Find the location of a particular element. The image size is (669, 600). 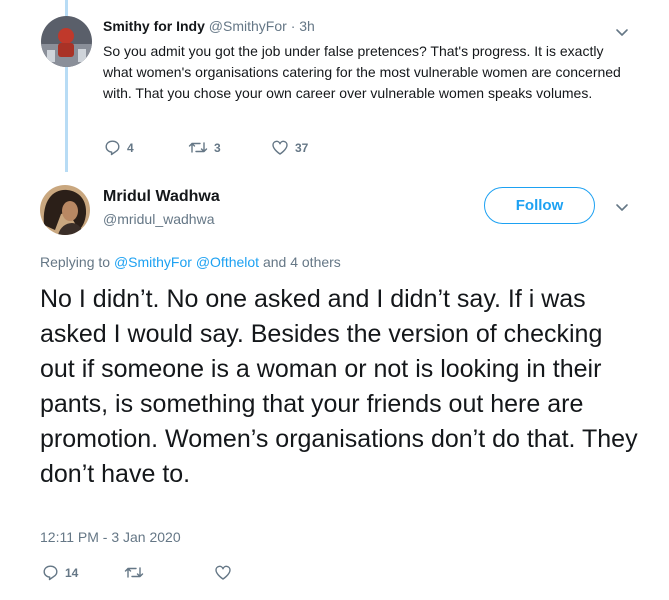

retweet-button: 3 is located at coordinates (229, 147).